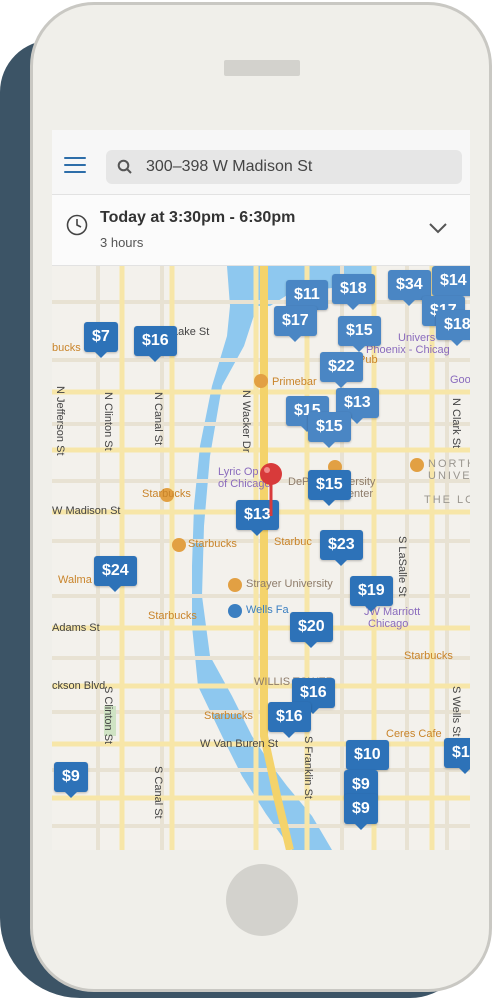 The width and height of the screenshot is (494, 998). Describe the element at coordinates (191, 332) in the screenshot. I see `street-lake: Lake St` at that location.